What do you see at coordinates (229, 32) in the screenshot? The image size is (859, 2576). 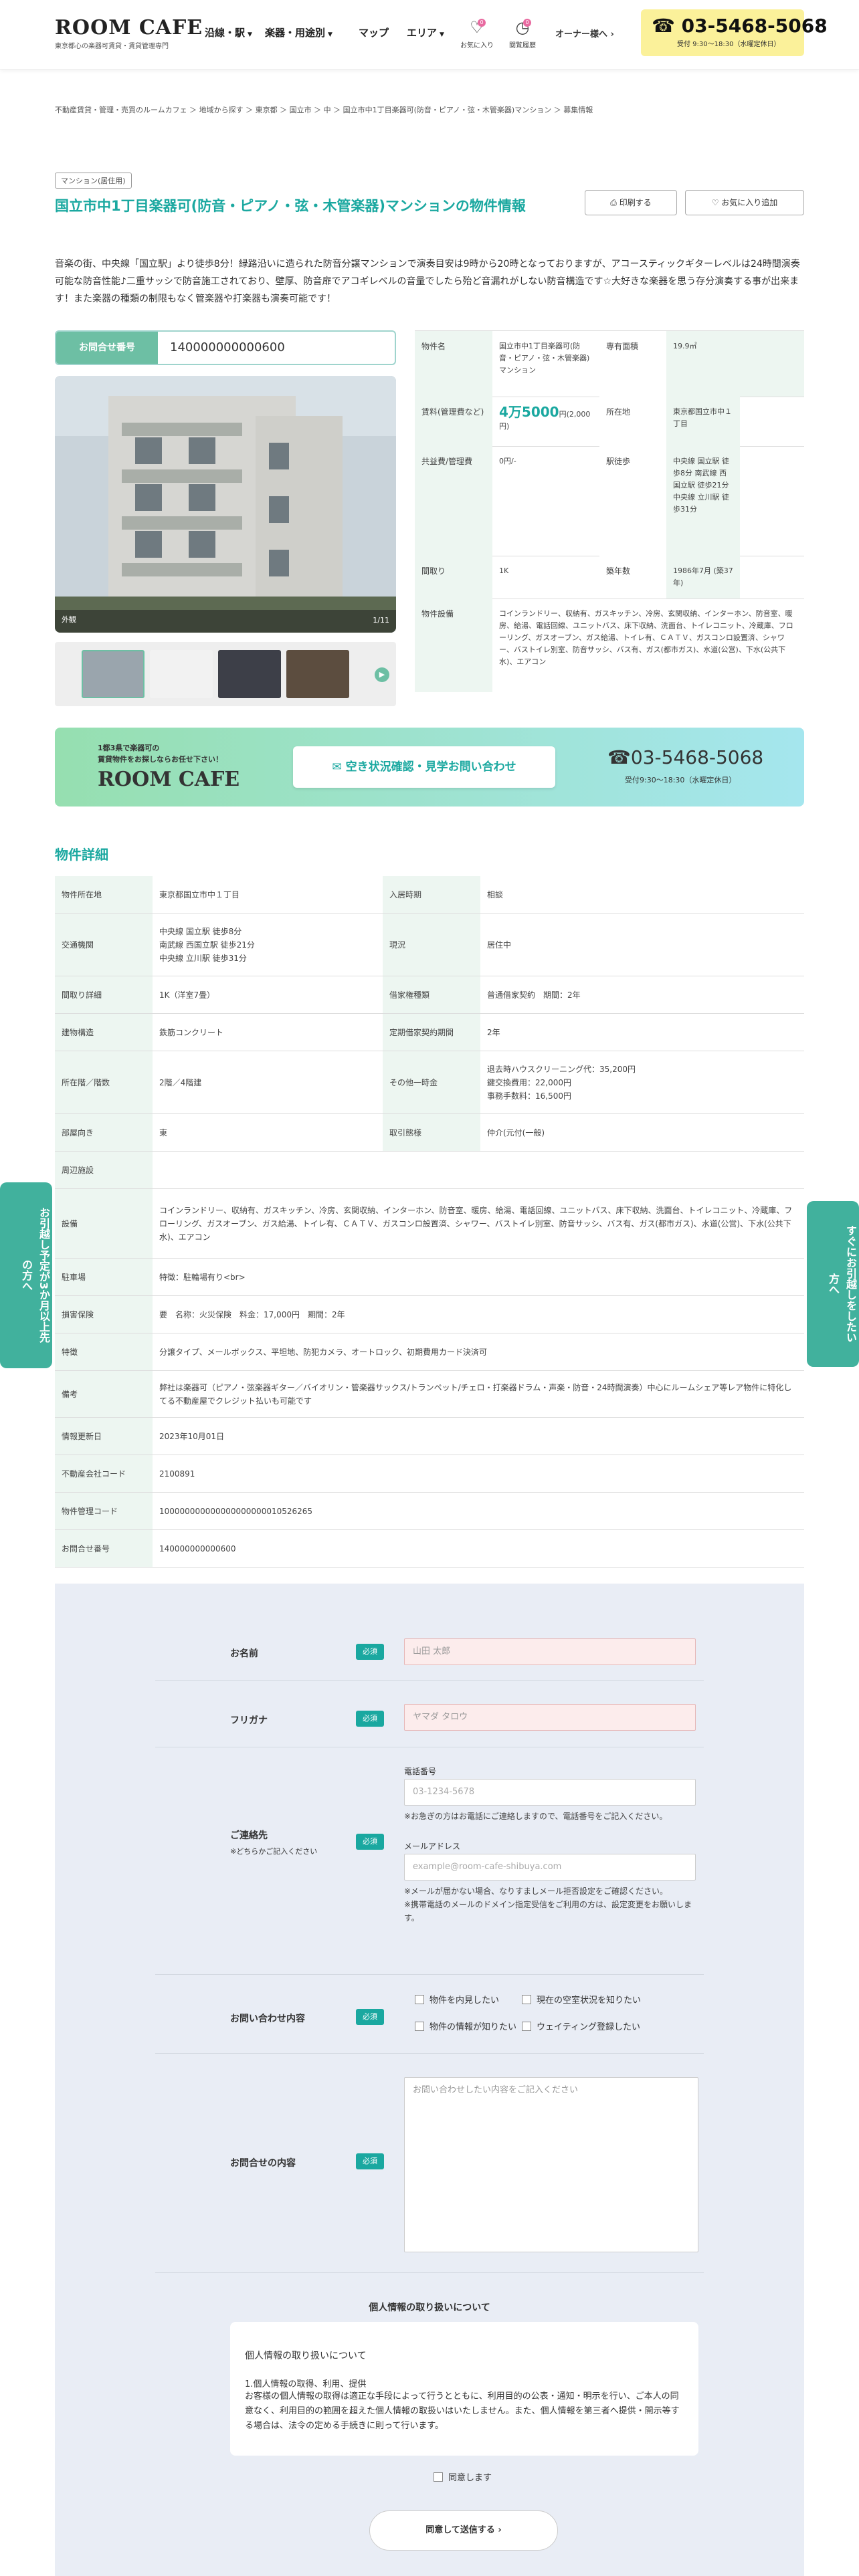 I see `nav-line-station: 沿線・駅 ▼` at bounding box center [229, 32].